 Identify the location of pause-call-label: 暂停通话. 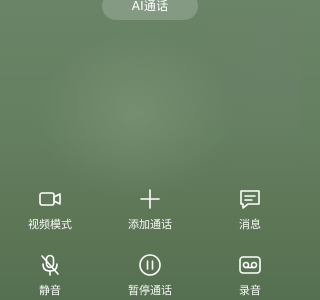
(150, 290).